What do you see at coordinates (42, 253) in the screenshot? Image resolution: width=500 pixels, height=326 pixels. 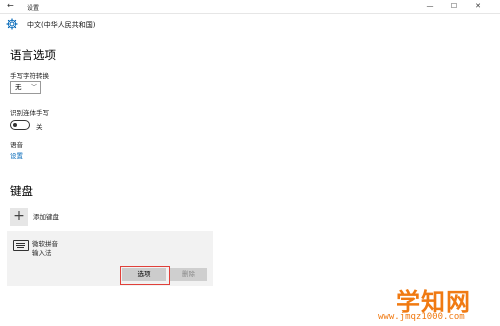 I see `ime-type: 输入法` at bounding box center [42, 253].